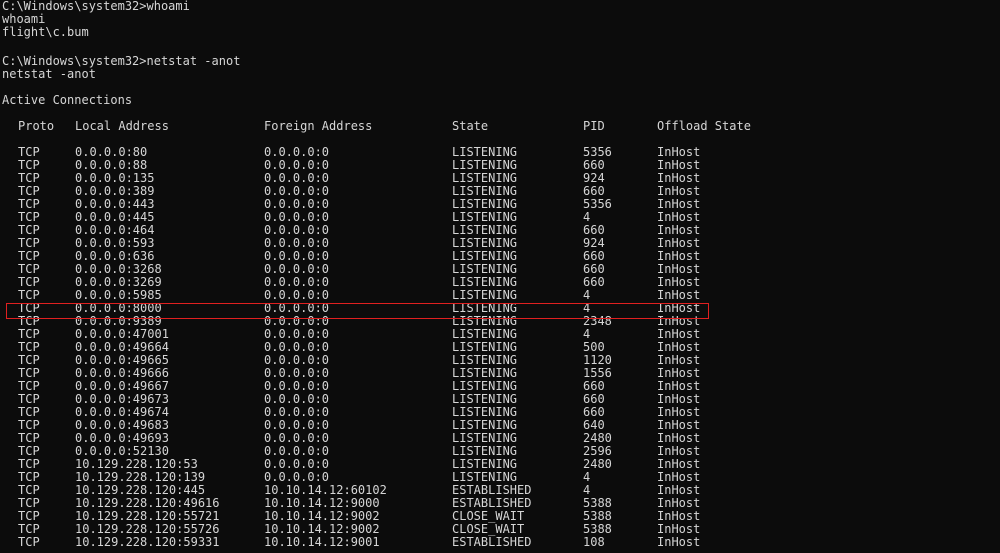  I want to click on echo-netstat-line: netstat -anot, so click(49, 74).